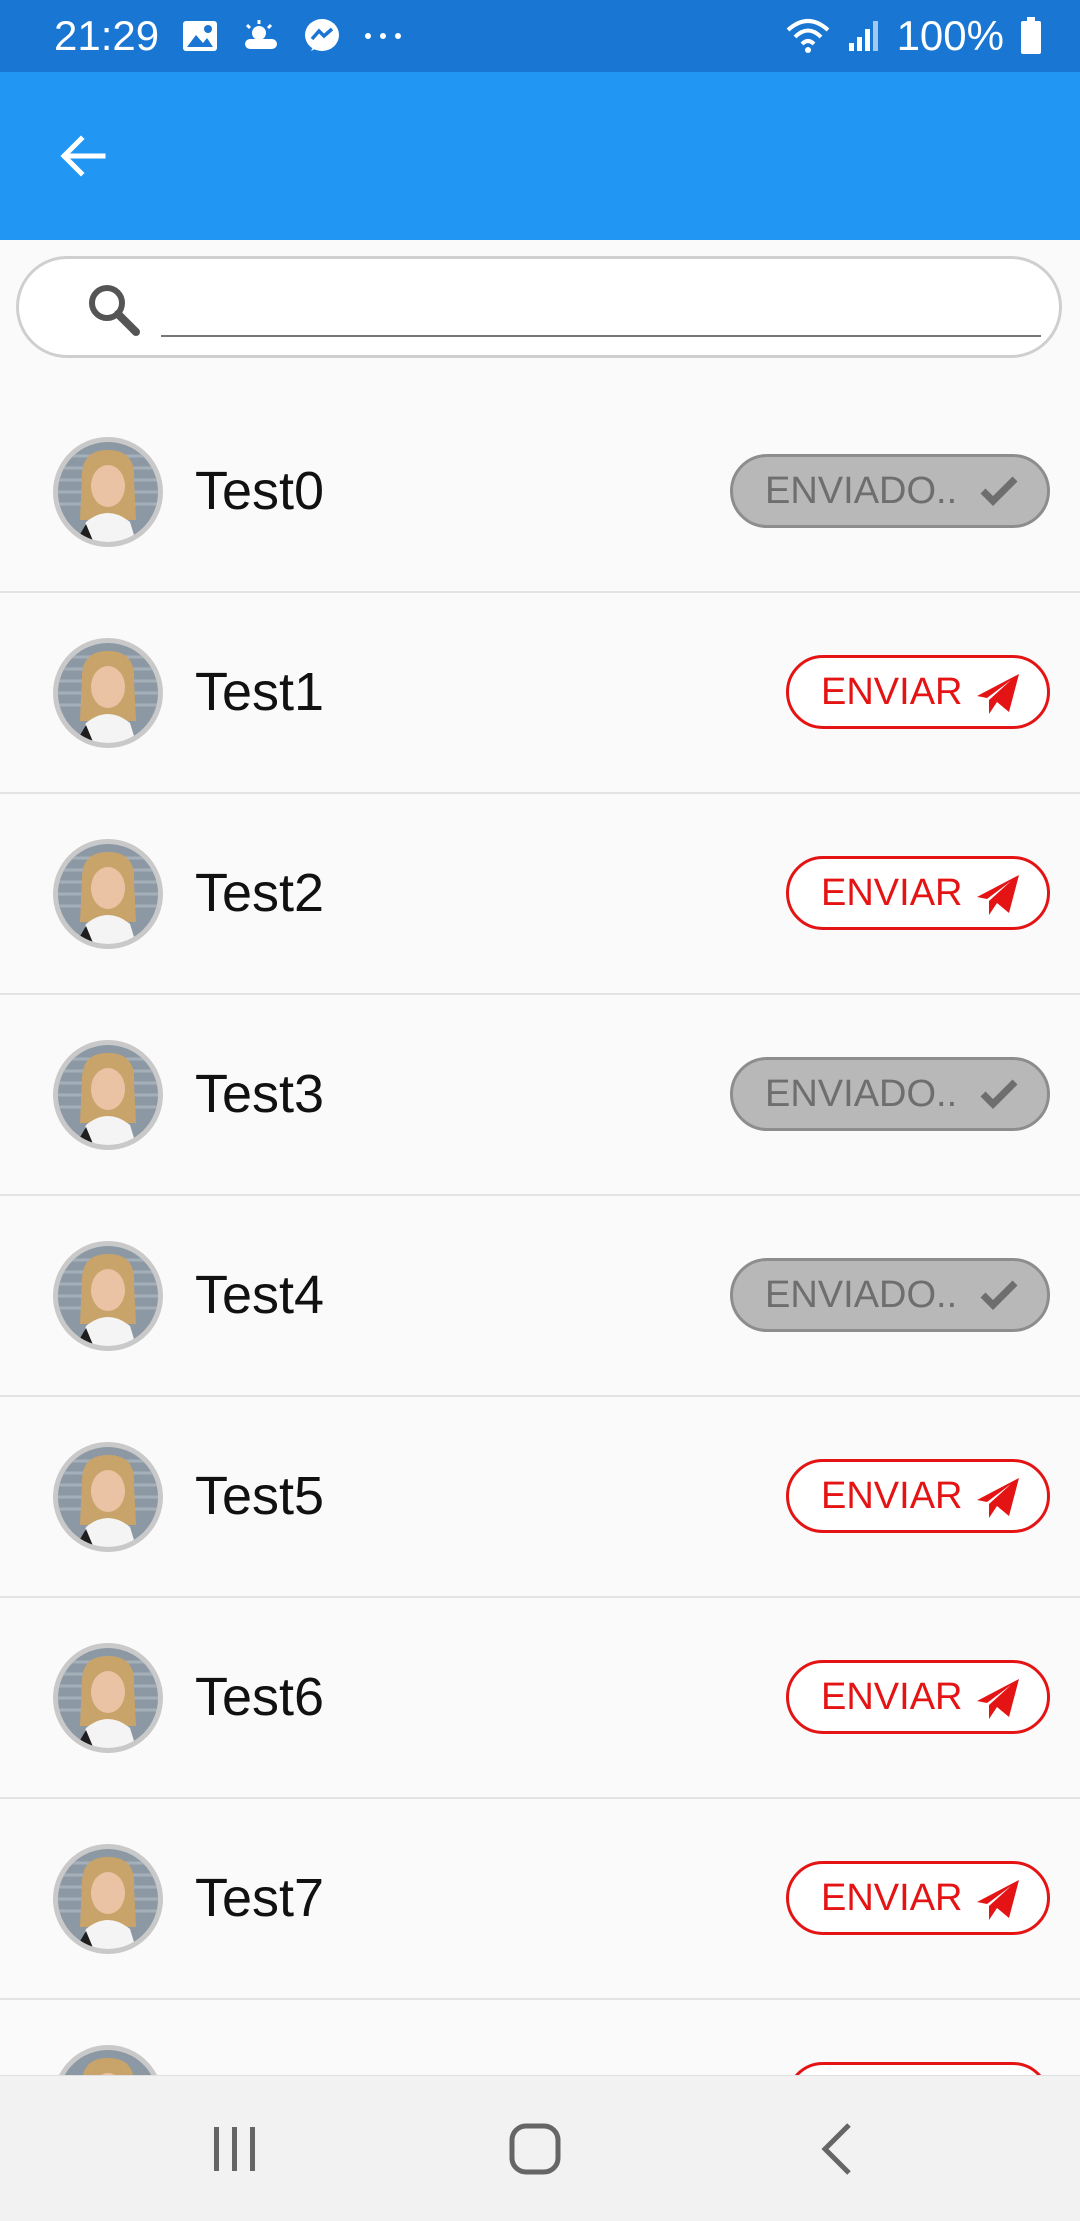 Image resolution: width=1080 pixels, height=2221 pixels. What do you see at coordinates (260, 1295) in the screenshot?
I see `contact-name: Test4` at bounding box center [260, 1295].